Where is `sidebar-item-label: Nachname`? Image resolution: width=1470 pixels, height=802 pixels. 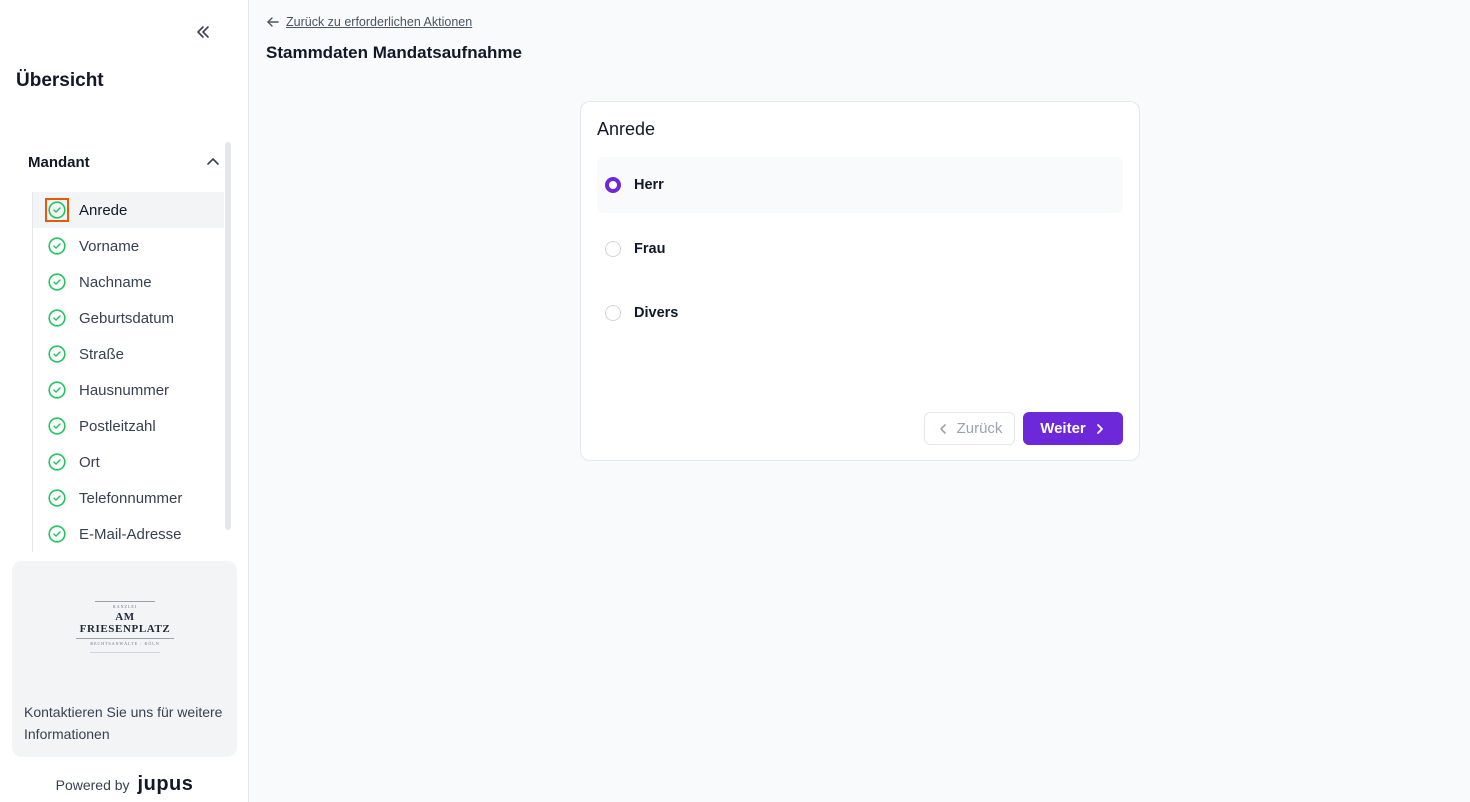 sidebar-item-label: Nachname is located at coordinates (115, 282).